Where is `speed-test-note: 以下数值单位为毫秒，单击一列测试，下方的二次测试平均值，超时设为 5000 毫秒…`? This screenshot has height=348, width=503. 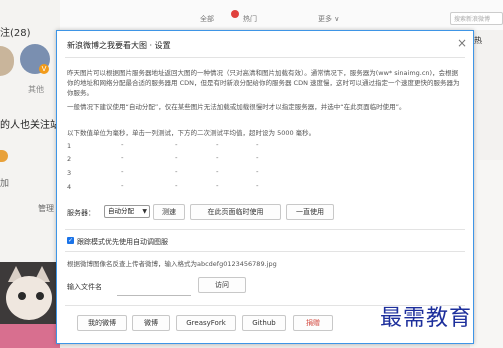 speed-test-note: 以下数值单位为毫秒，单击一列测试，下方的二次测试平均值，超时设为 5000 毫秒… is located at coordinates (191, 133).